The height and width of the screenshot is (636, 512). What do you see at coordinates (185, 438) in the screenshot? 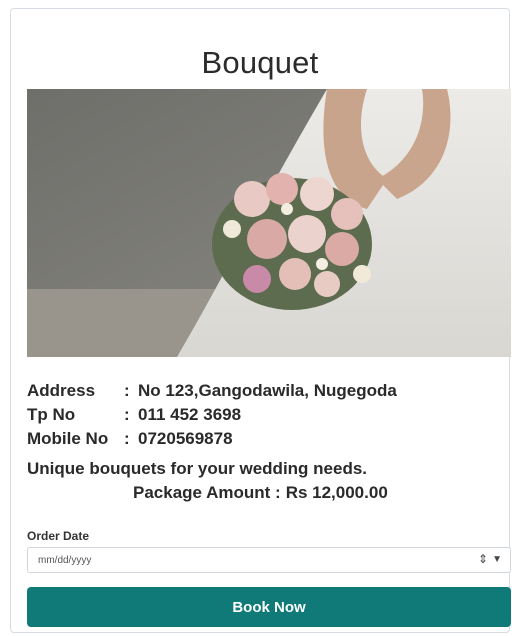
I see `mobile-value: 0720569878` at bounding box center [185, 438].